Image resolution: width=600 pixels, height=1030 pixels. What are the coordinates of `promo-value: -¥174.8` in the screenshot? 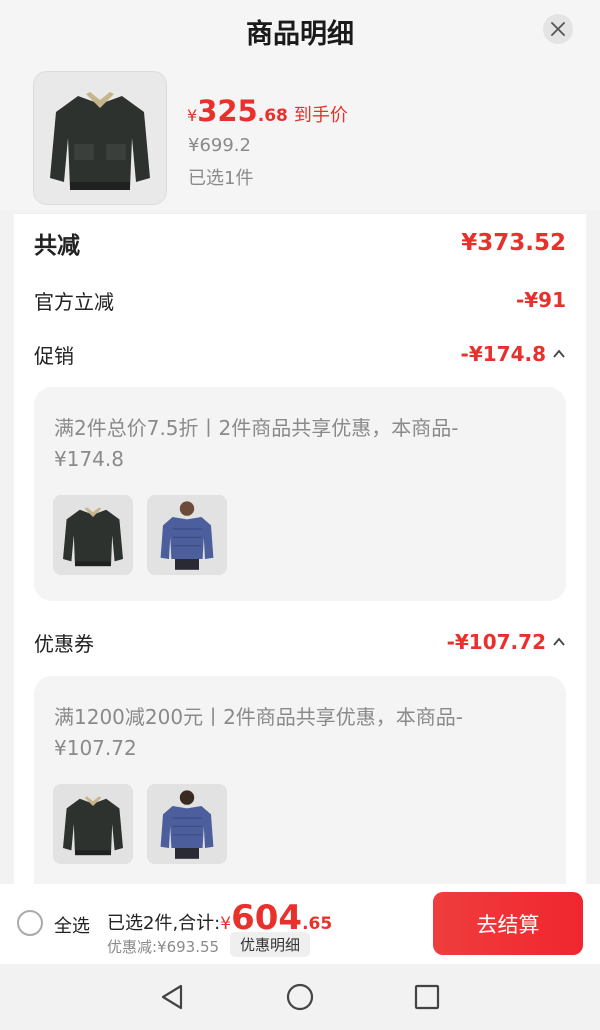 It's located at (503, 354).